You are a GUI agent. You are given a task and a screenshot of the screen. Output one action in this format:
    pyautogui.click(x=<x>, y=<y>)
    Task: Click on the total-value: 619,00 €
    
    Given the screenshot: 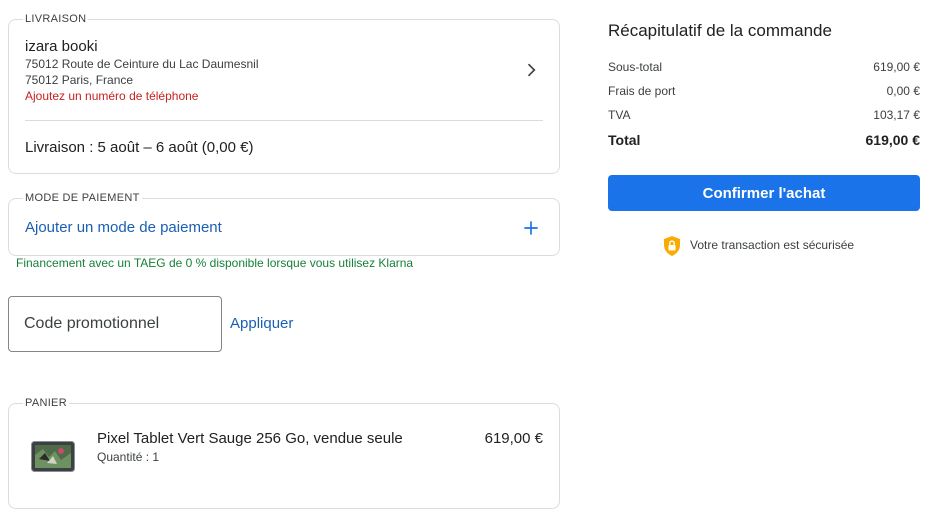 What is the action you would take?
    pyautogui.click(x=893, y=140)
    